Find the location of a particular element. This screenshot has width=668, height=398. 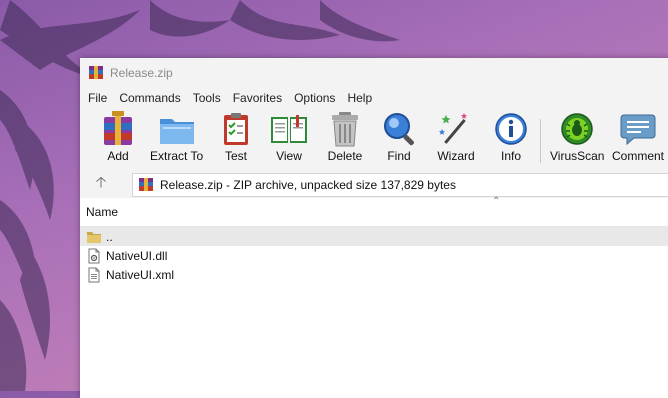

extract-to-button: Extract To is located at coordinates (176, 139).